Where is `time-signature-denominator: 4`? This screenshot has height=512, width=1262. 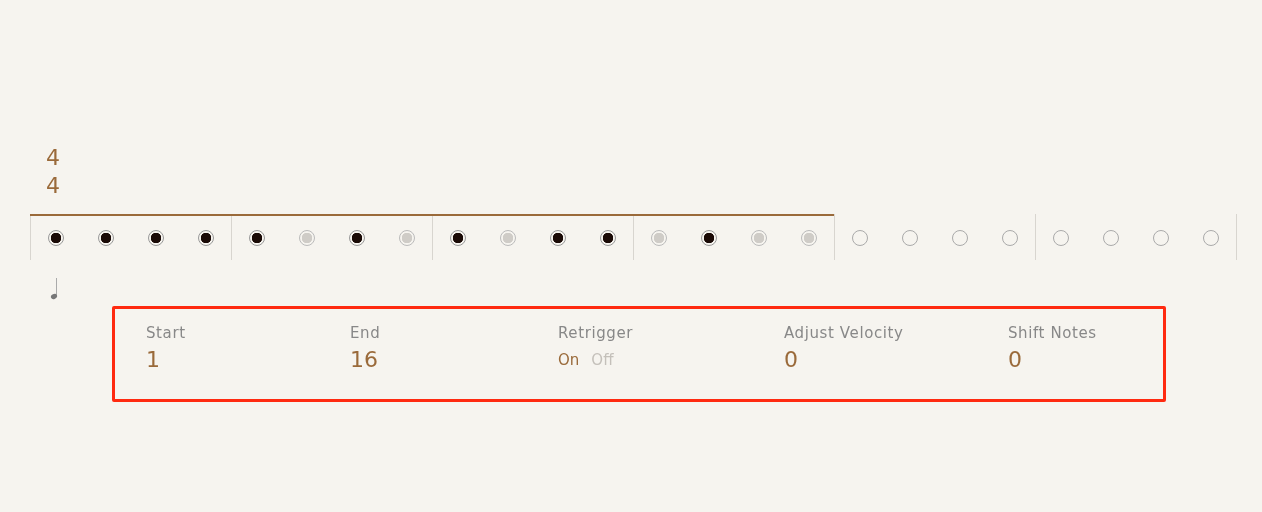 time-signature-denominator: 4 is located at coordinates (53, 186).